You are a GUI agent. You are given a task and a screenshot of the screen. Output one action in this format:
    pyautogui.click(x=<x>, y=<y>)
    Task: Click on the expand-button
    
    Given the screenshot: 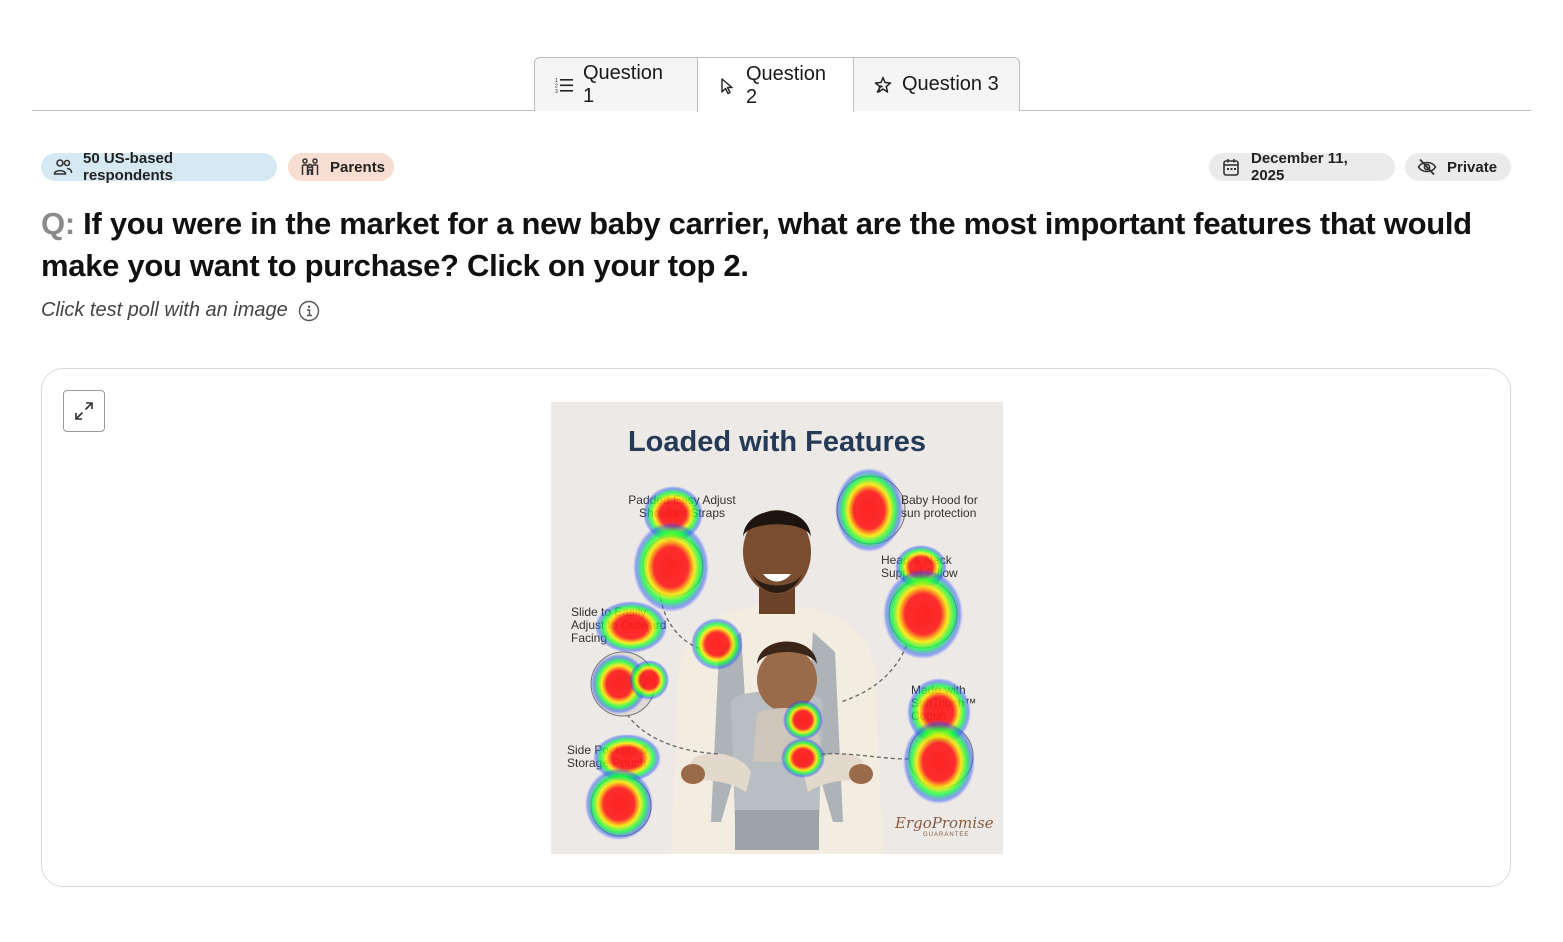 What is the action you would take?
    pyautogui.click(x=84, y=411)
    